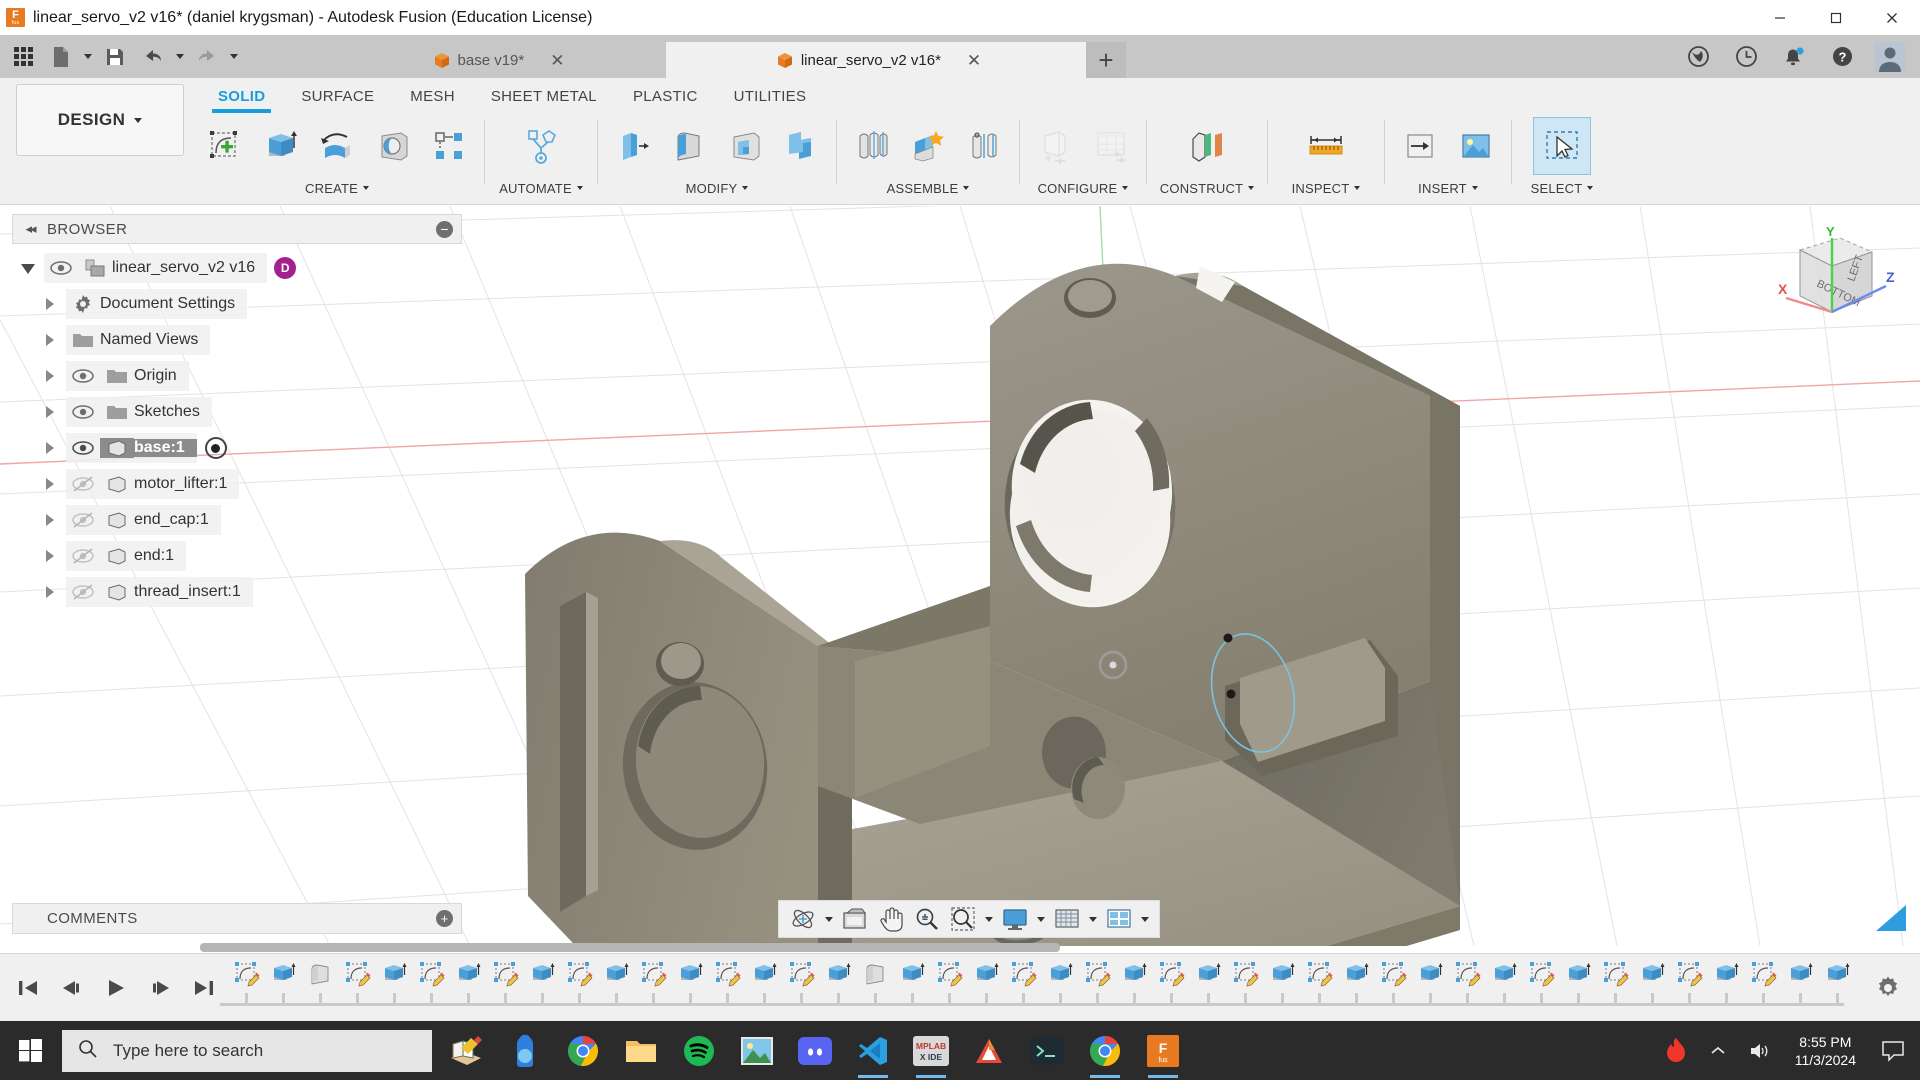 Image resolution: width=1920 pixels, height=1080 pixels. Describe the element at coordinates (1760, 1050) in the screenshot. I see `volume-icon` at that location.